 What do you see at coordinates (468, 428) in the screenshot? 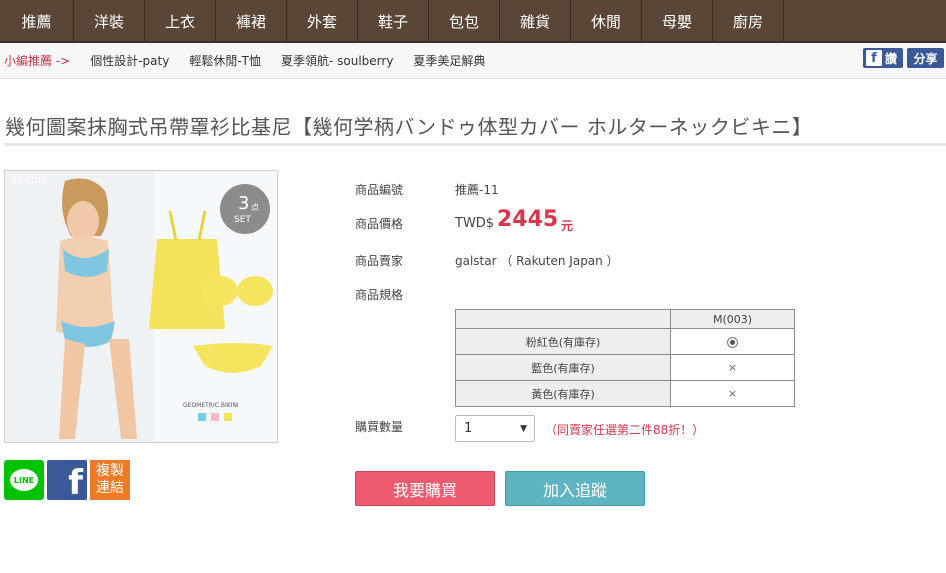
I see `quantity-value: 1` at bounding box center [468, 428].